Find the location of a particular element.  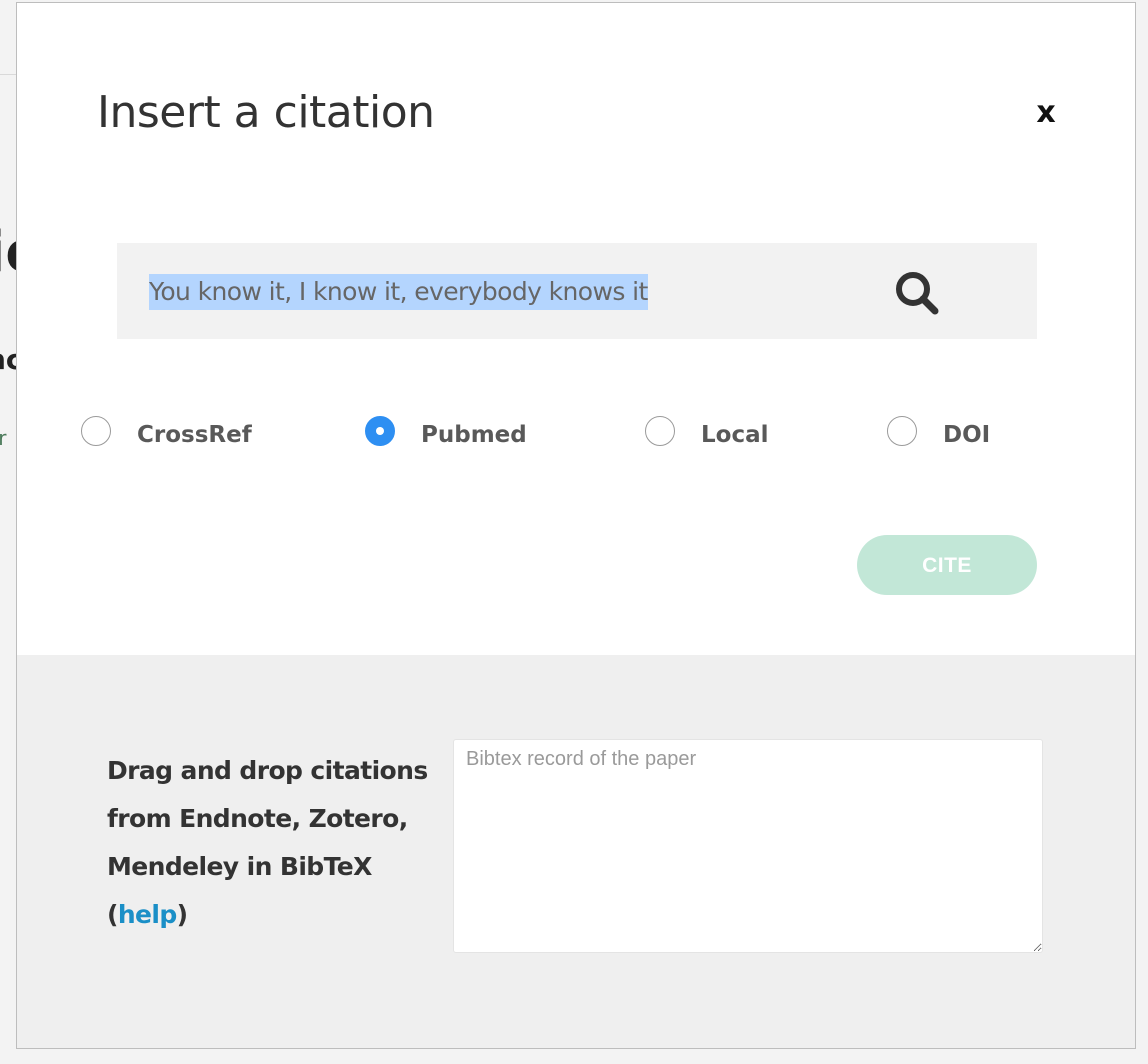

help-close-paren: ) is located at coordinates (182, 914).